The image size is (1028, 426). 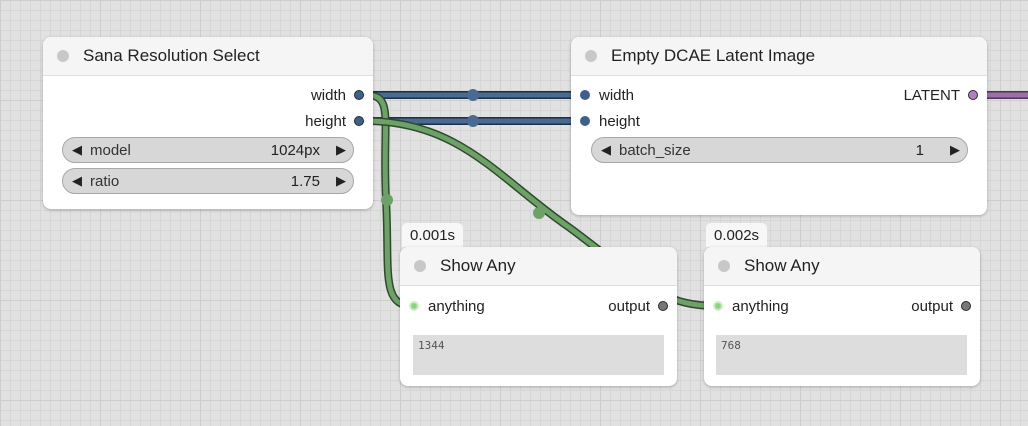 What do you see at coordinates (931, 95) in the screenshot?
I see `slot-label: LATENT` at bounding box center [931, 95].